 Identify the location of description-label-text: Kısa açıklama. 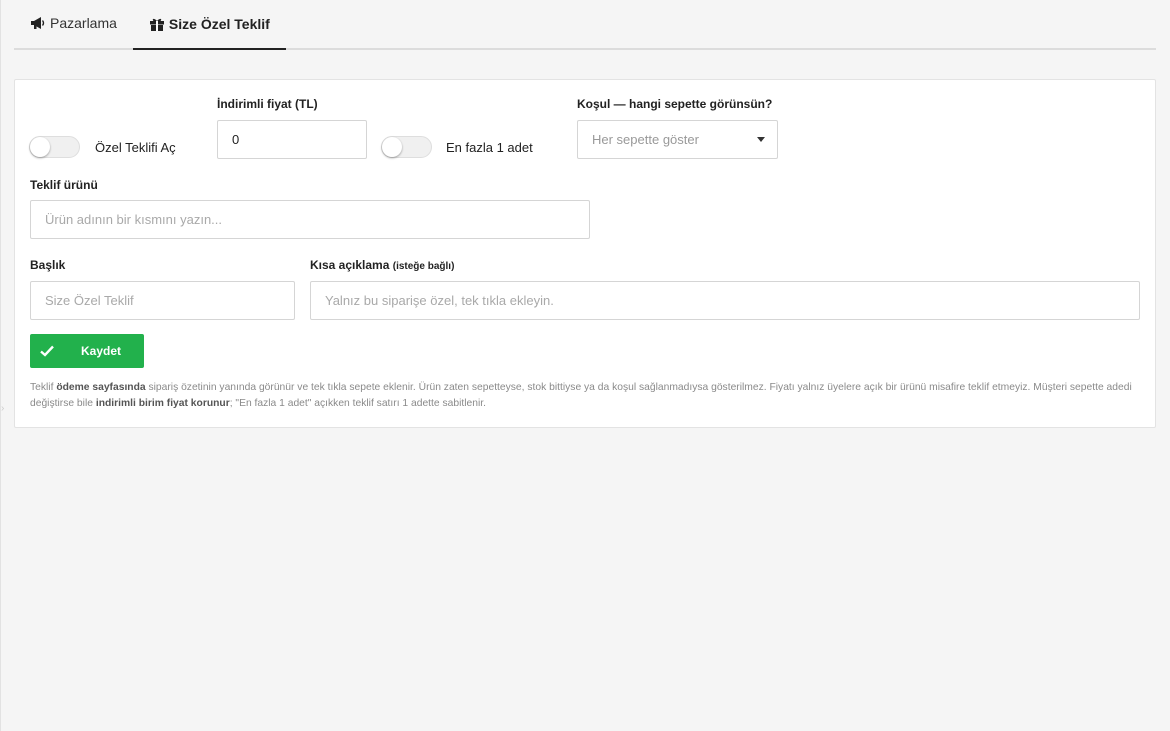
(350, 265).